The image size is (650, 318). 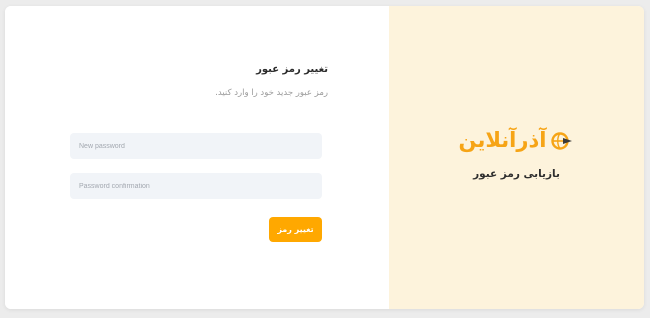 I want to click on brand-logo: آذرآنلاین, so click(x=517, y=141).